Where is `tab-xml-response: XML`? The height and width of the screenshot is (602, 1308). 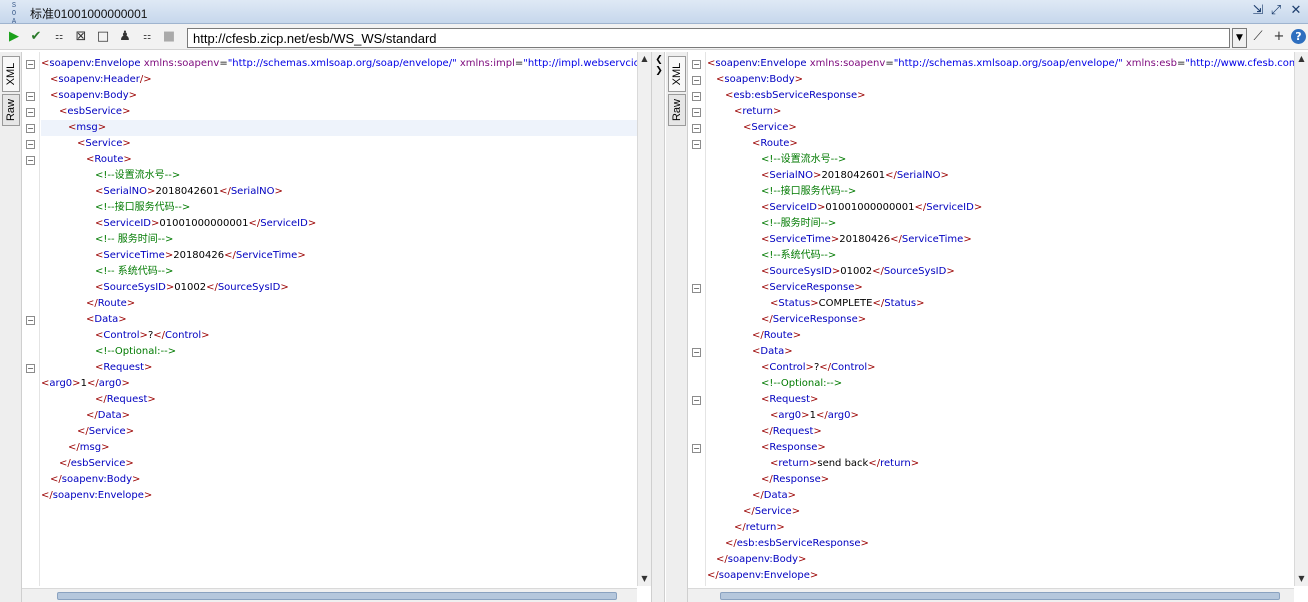 tab-xml-response: XML is located at coordinates (677, 74).